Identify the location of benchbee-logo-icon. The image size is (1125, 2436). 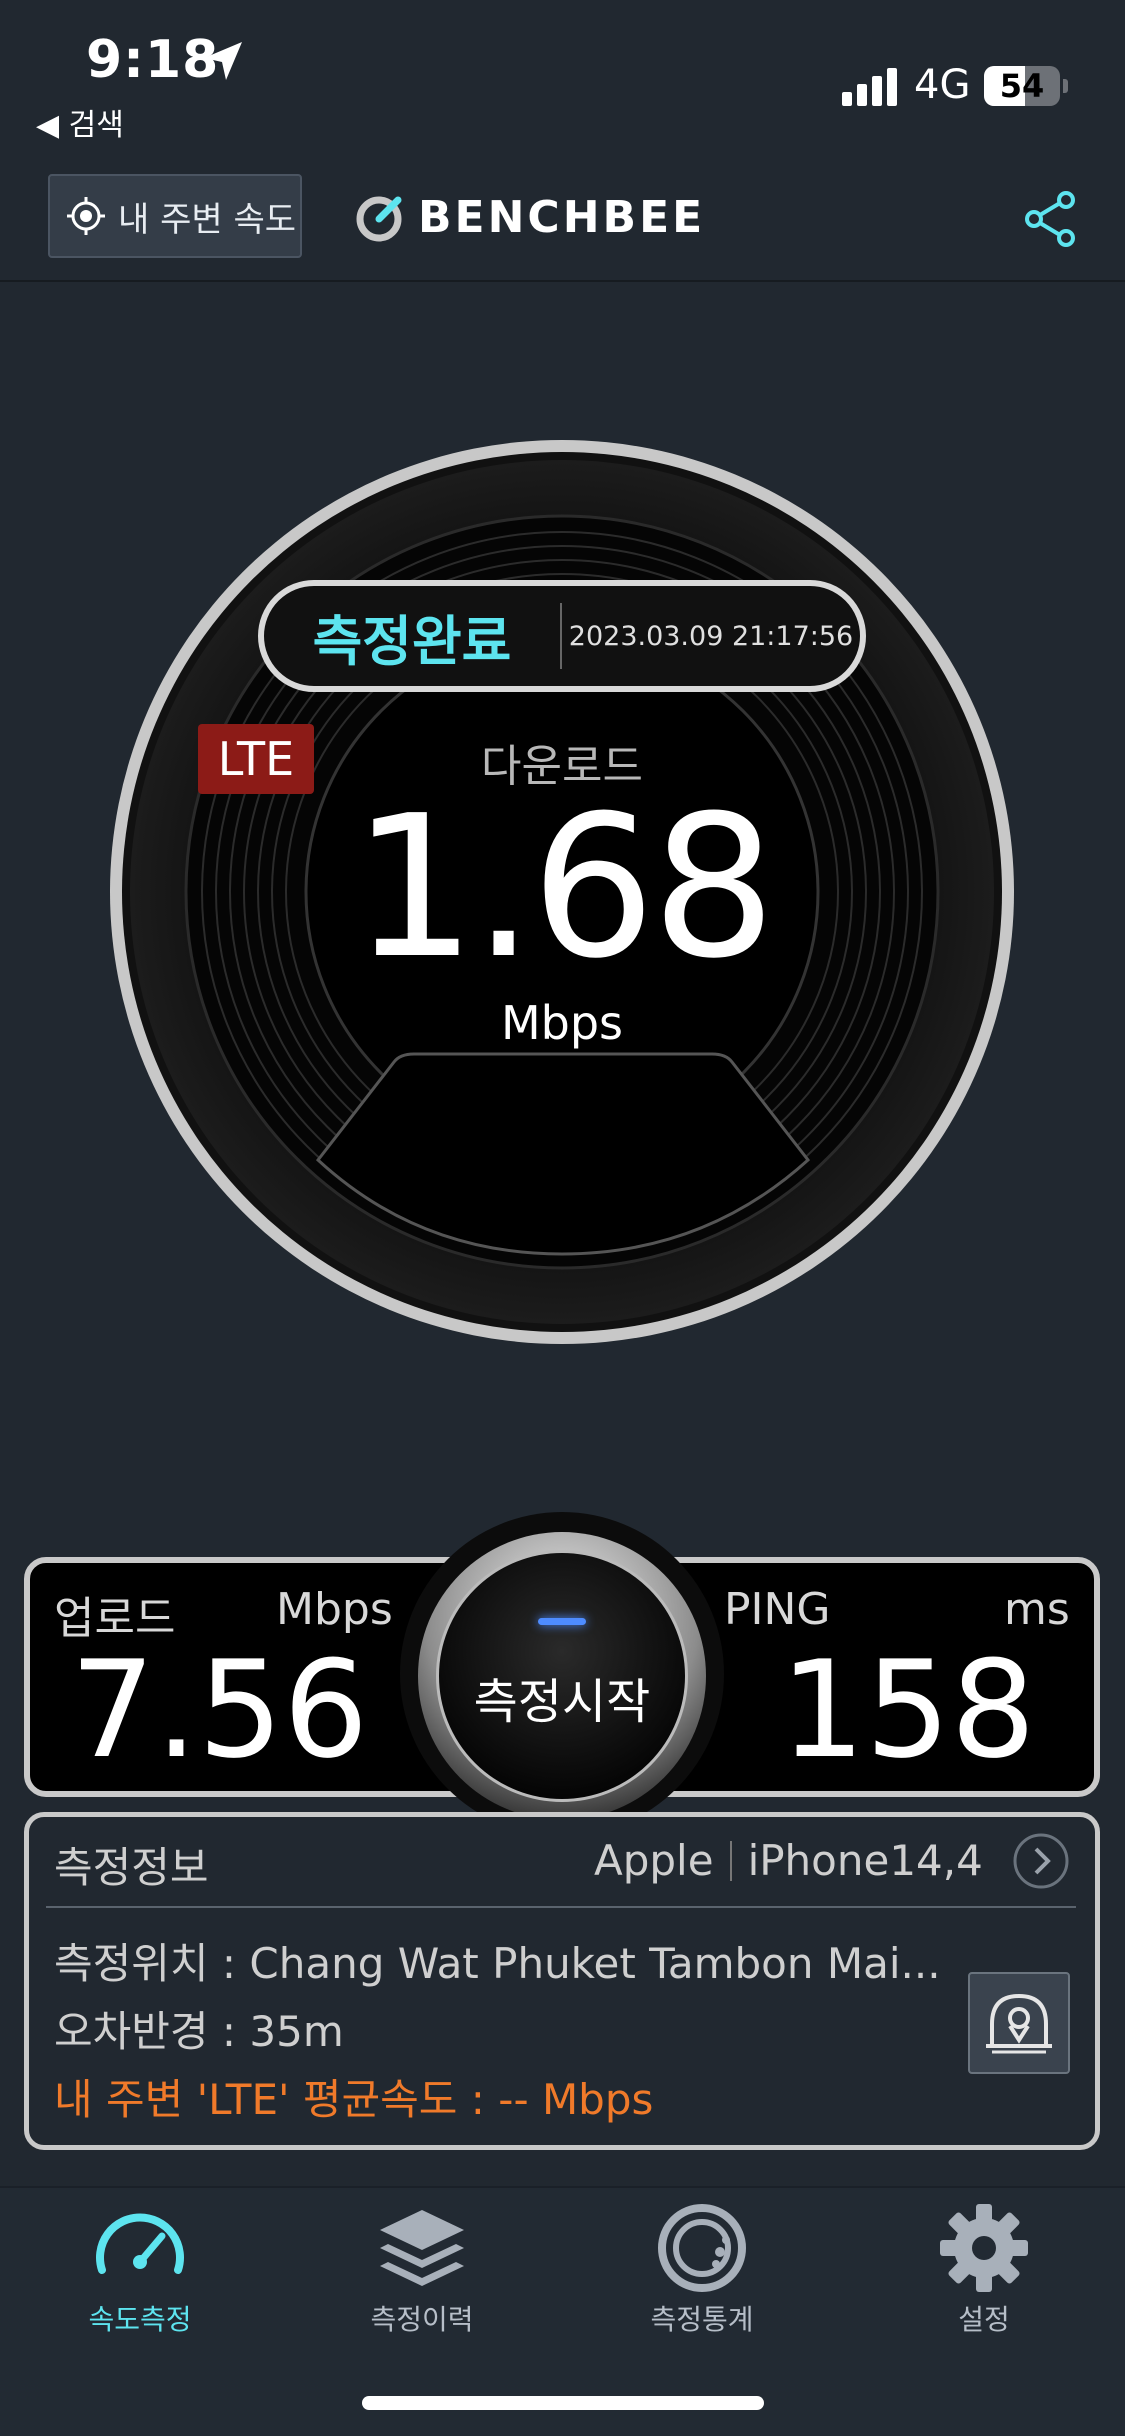
(379, 219).